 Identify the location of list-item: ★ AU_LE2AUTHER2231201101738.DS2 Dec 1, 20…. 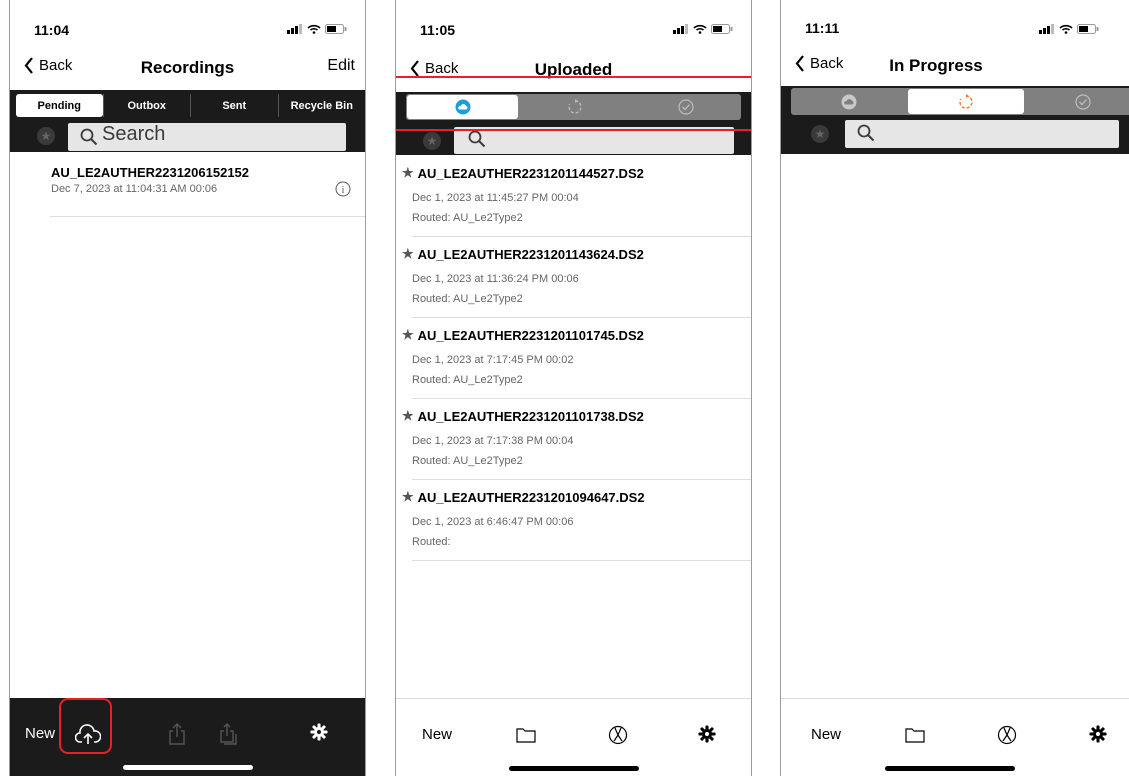
(576, 439).